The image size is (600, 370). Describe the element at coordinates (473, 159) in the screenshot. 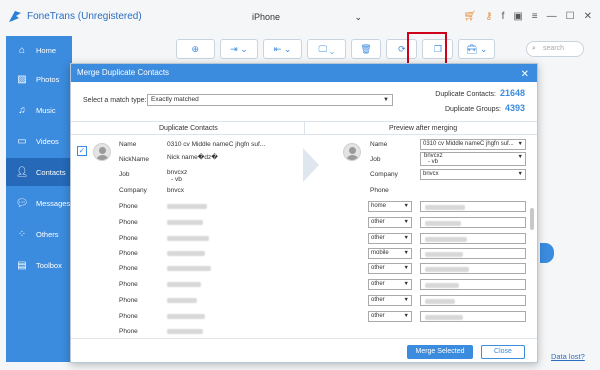

I see `preview-job-select: bnvcxz - vb ▼` at that location.